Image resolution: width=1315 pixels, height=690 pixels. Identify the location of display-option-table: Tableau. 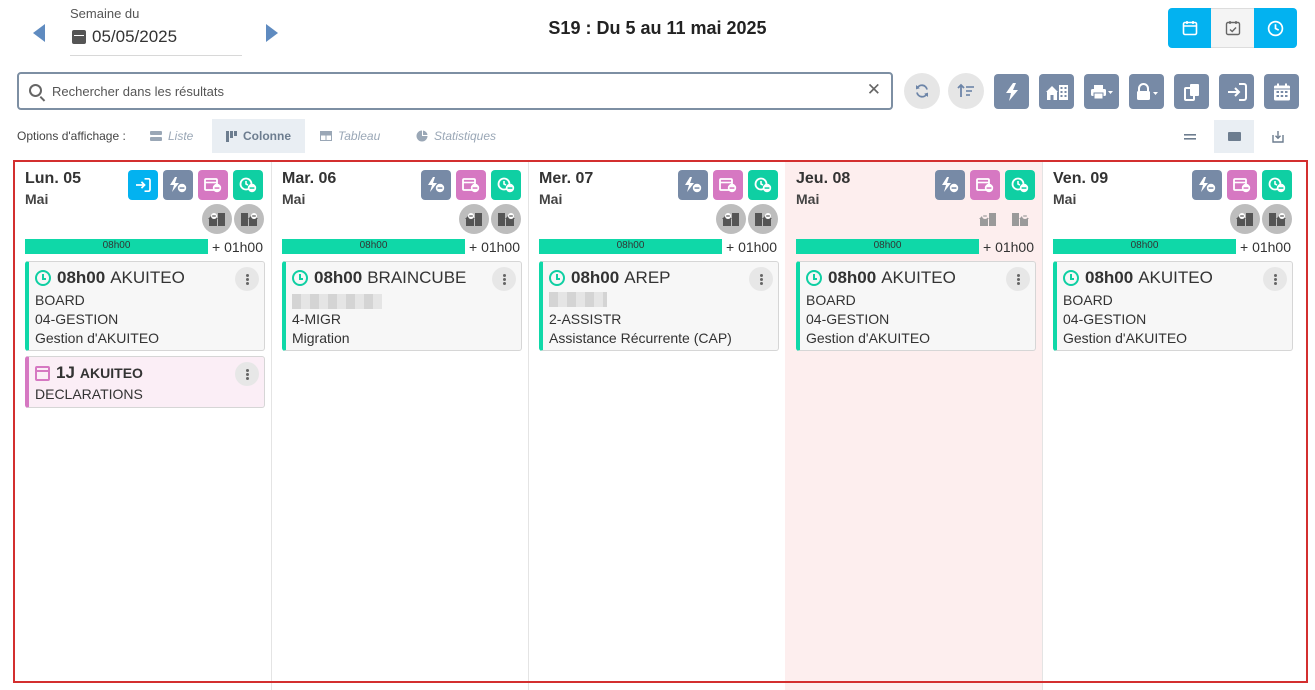
(350, 136).